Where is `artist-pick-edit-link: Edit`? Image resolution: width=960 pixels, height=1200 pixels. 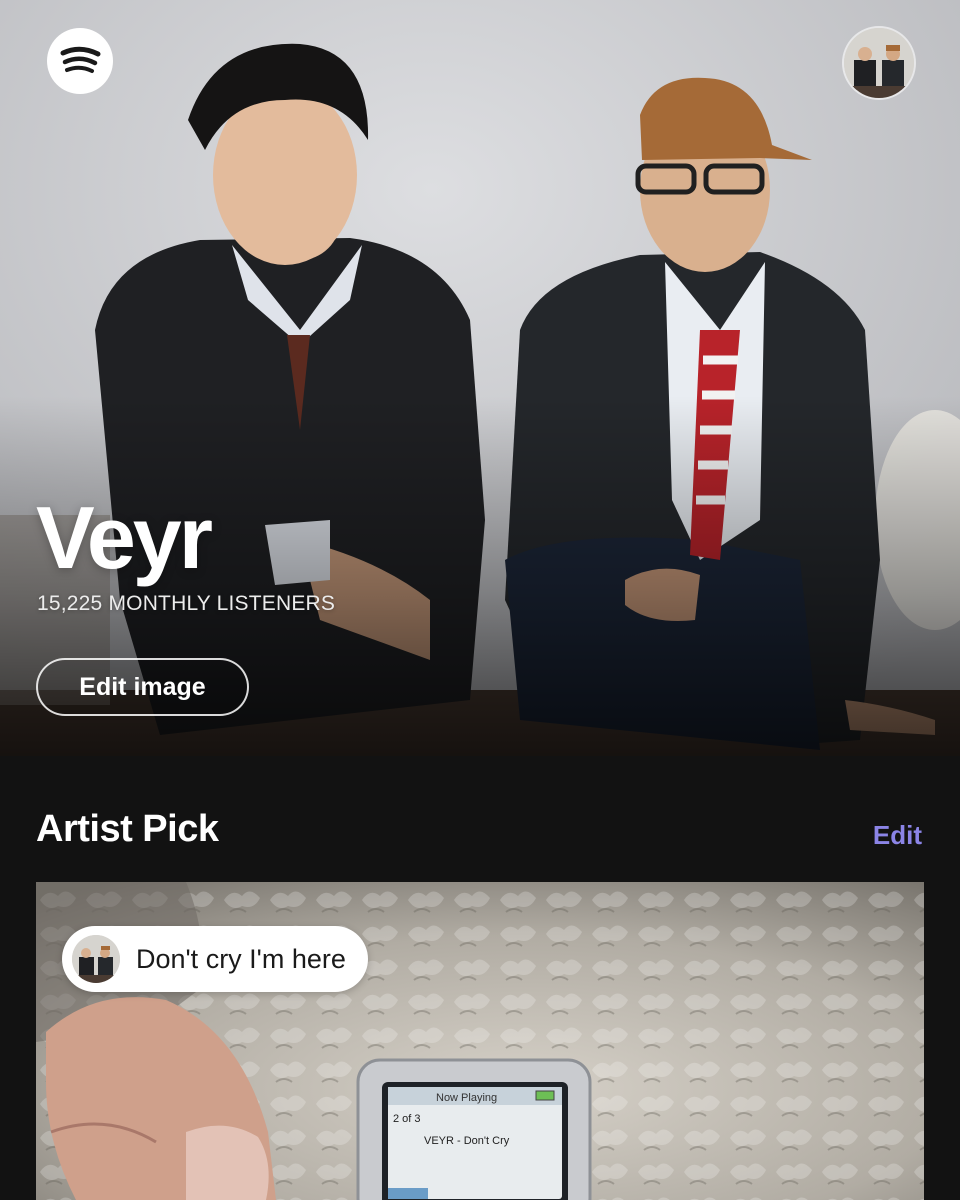 artist-pick-edit-link: Edit is located at coordinates (897, 835).